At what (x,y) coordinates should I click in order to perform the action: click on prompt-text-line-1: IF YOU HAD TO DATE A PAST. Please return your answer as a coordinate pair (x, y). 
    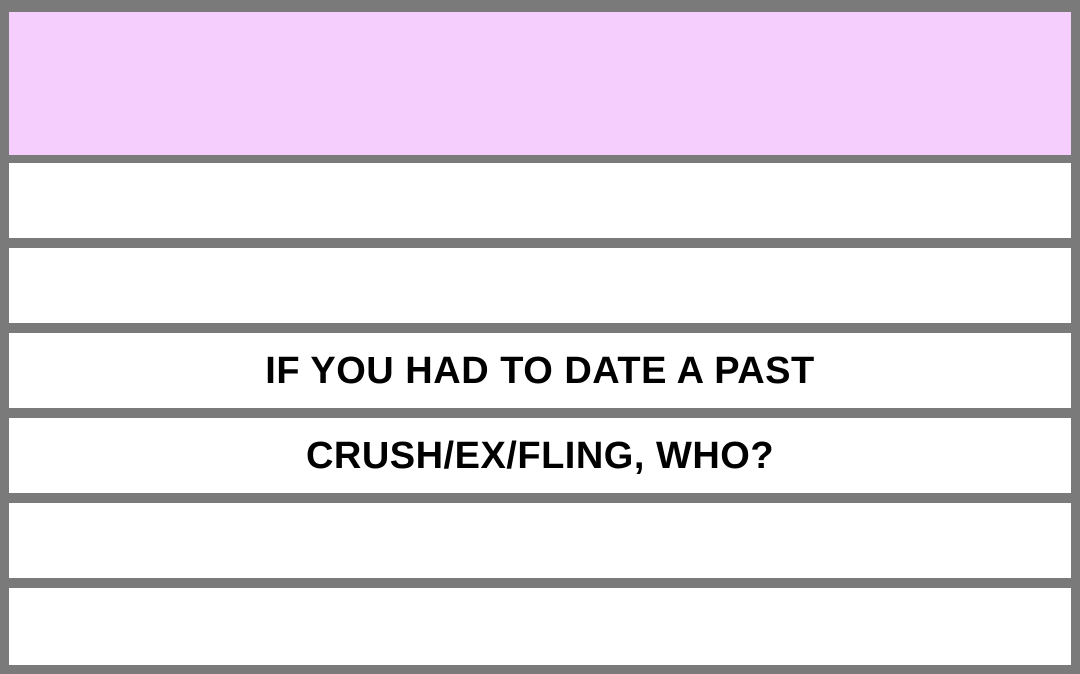
    Looking at the image, I should click on (540, 370).